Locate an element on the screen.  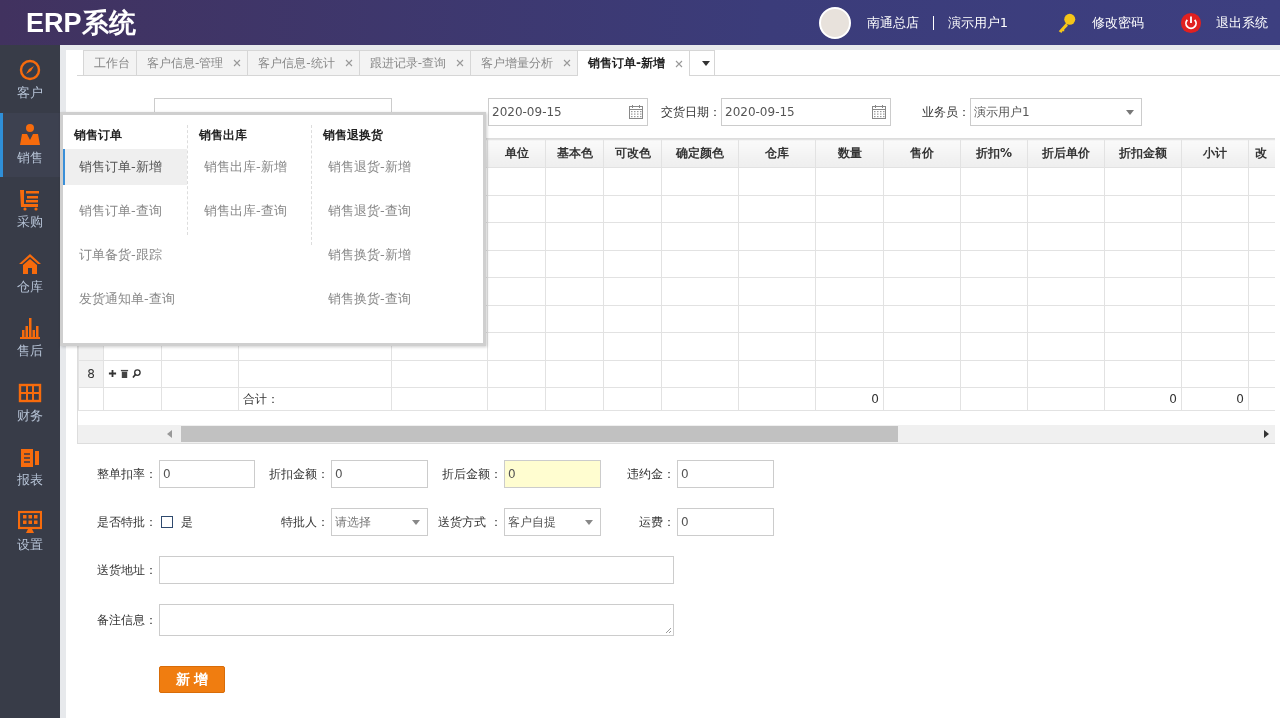
column-header: 数量 is located at coordinates (849, 153).